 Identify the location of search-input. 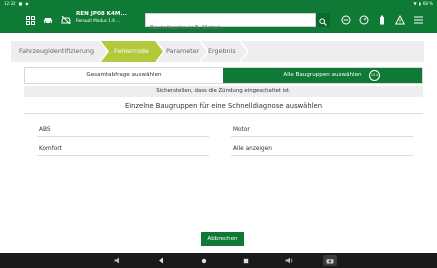
(223, 28).